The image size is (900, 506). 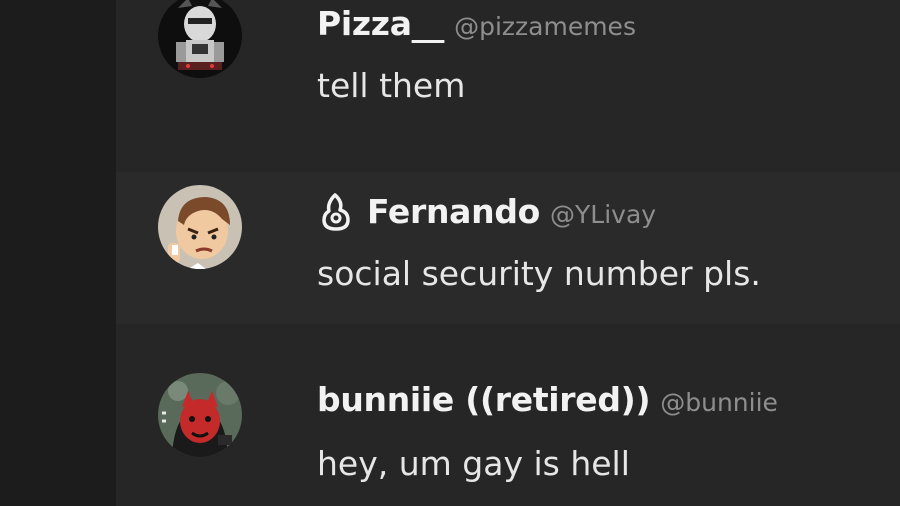 What do you see at coordinates (453, 211) in the screenshot?
I see `display-name: Fernando` at bounding box center [453, 211].